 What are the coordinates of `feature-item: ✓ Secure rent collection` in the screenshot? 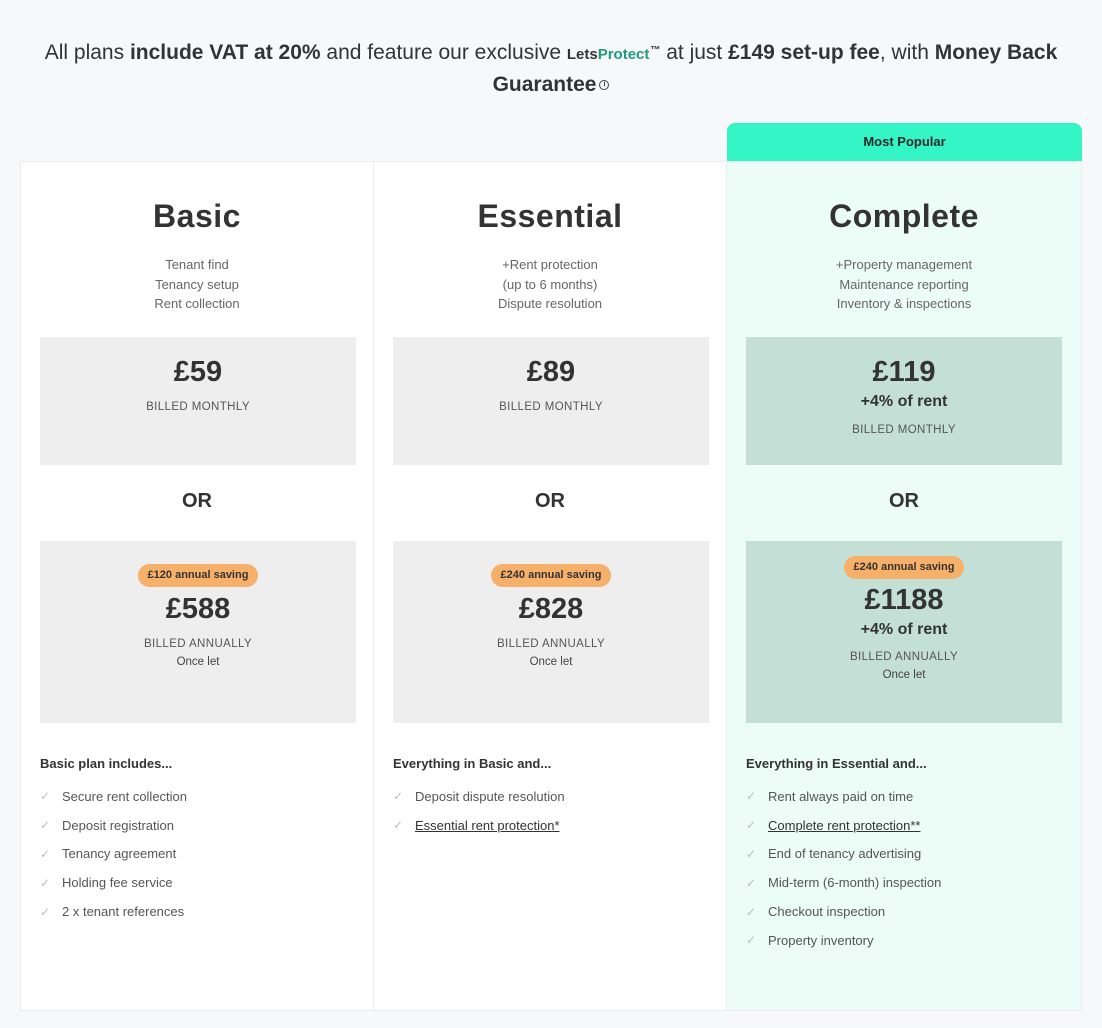 It's located at (114, 796).